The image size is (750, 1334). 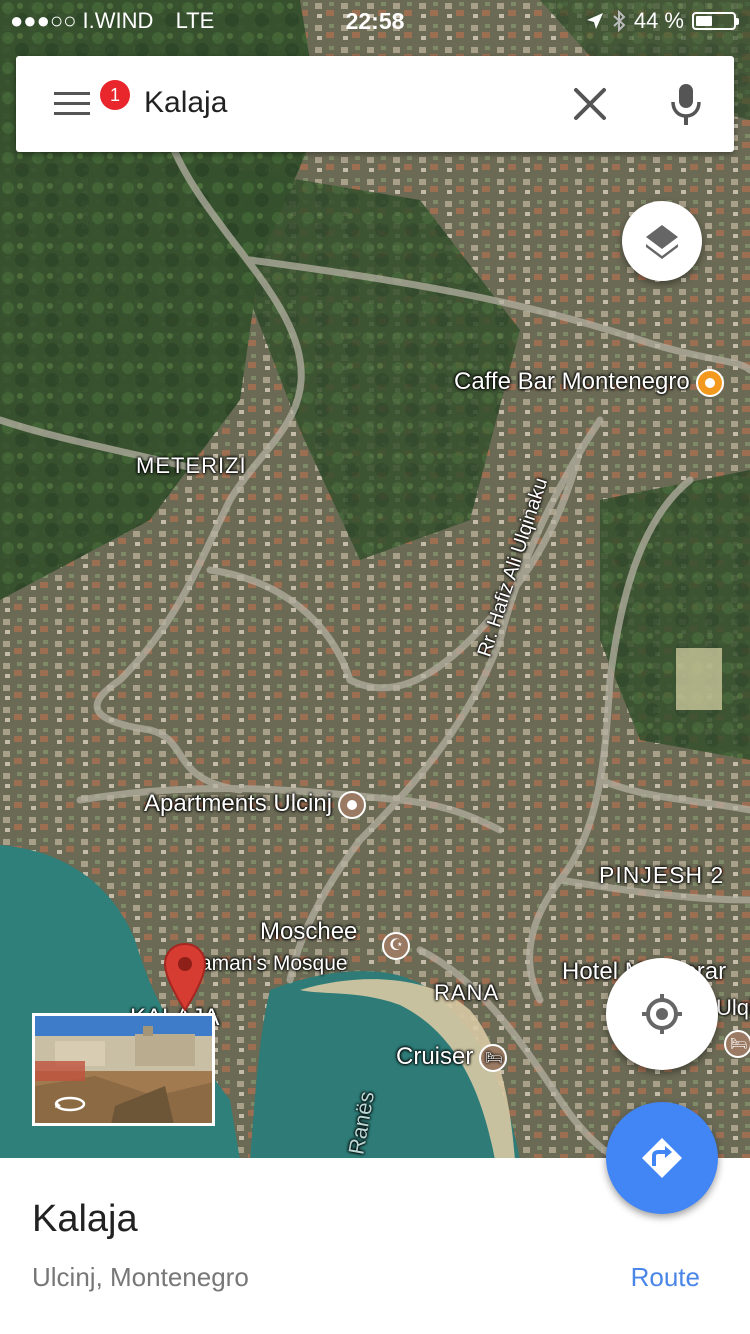 What do you see at coordinates (590, 104) in the screenshot?
I see `clear-search-icon` at bounding box center [590, 104].